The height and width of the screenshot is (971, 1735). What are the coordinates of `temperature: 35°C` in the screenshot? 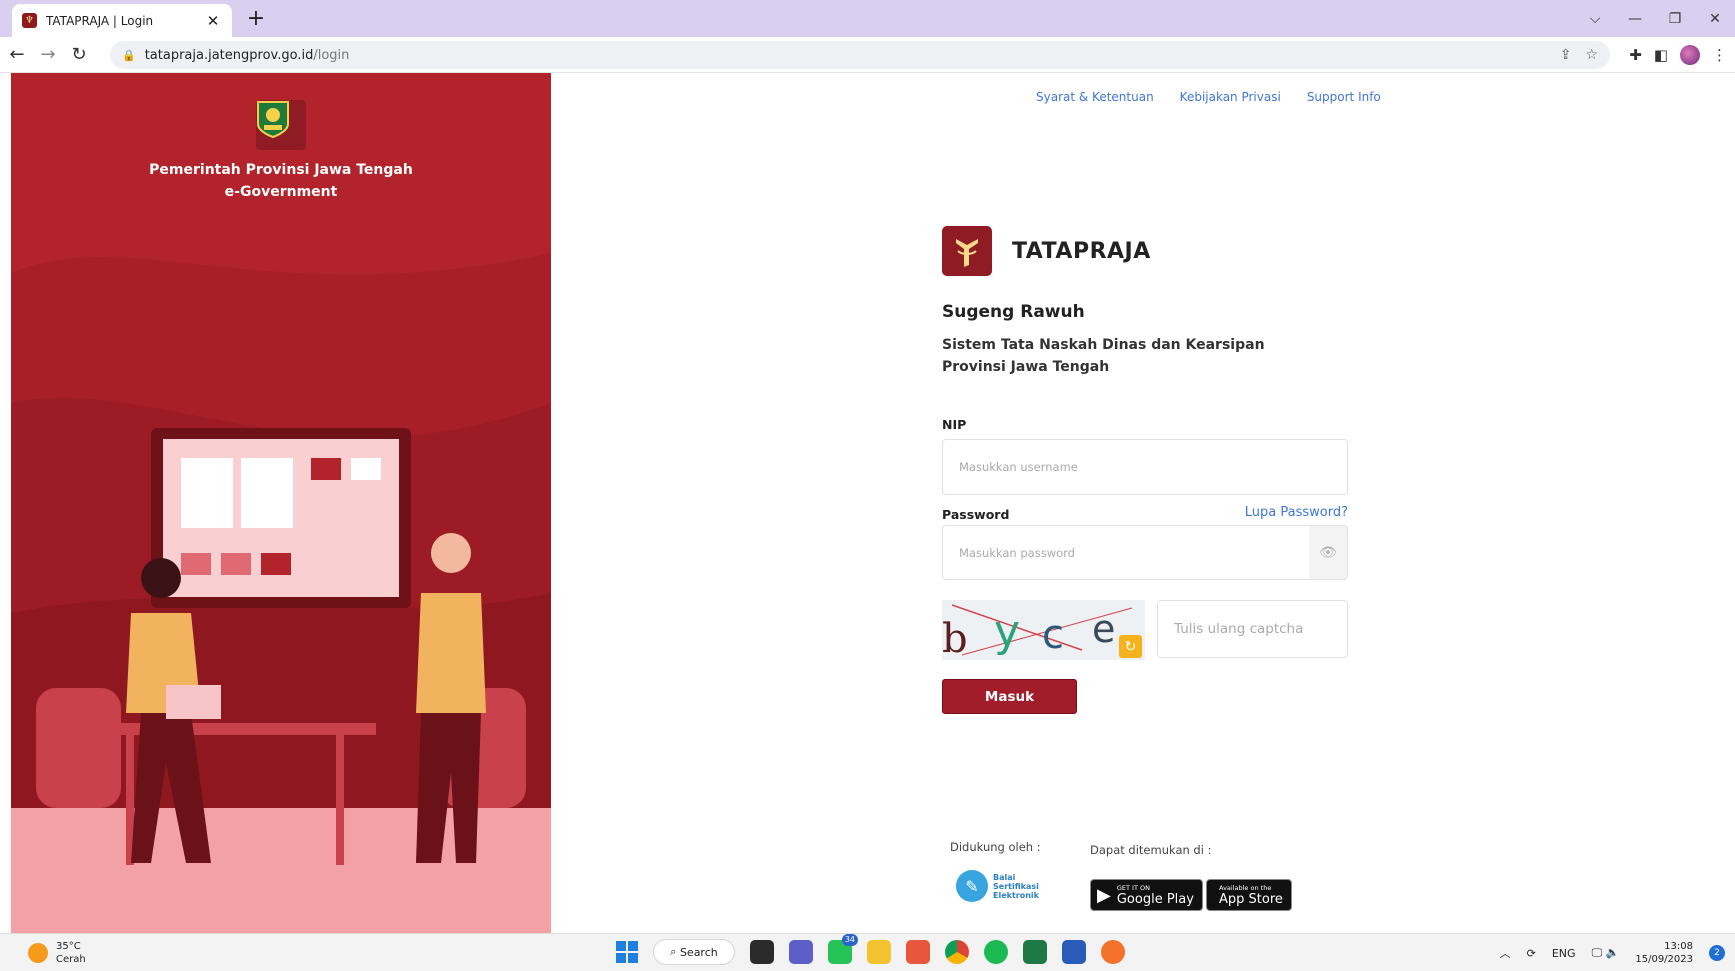 It's located at (68, 946).